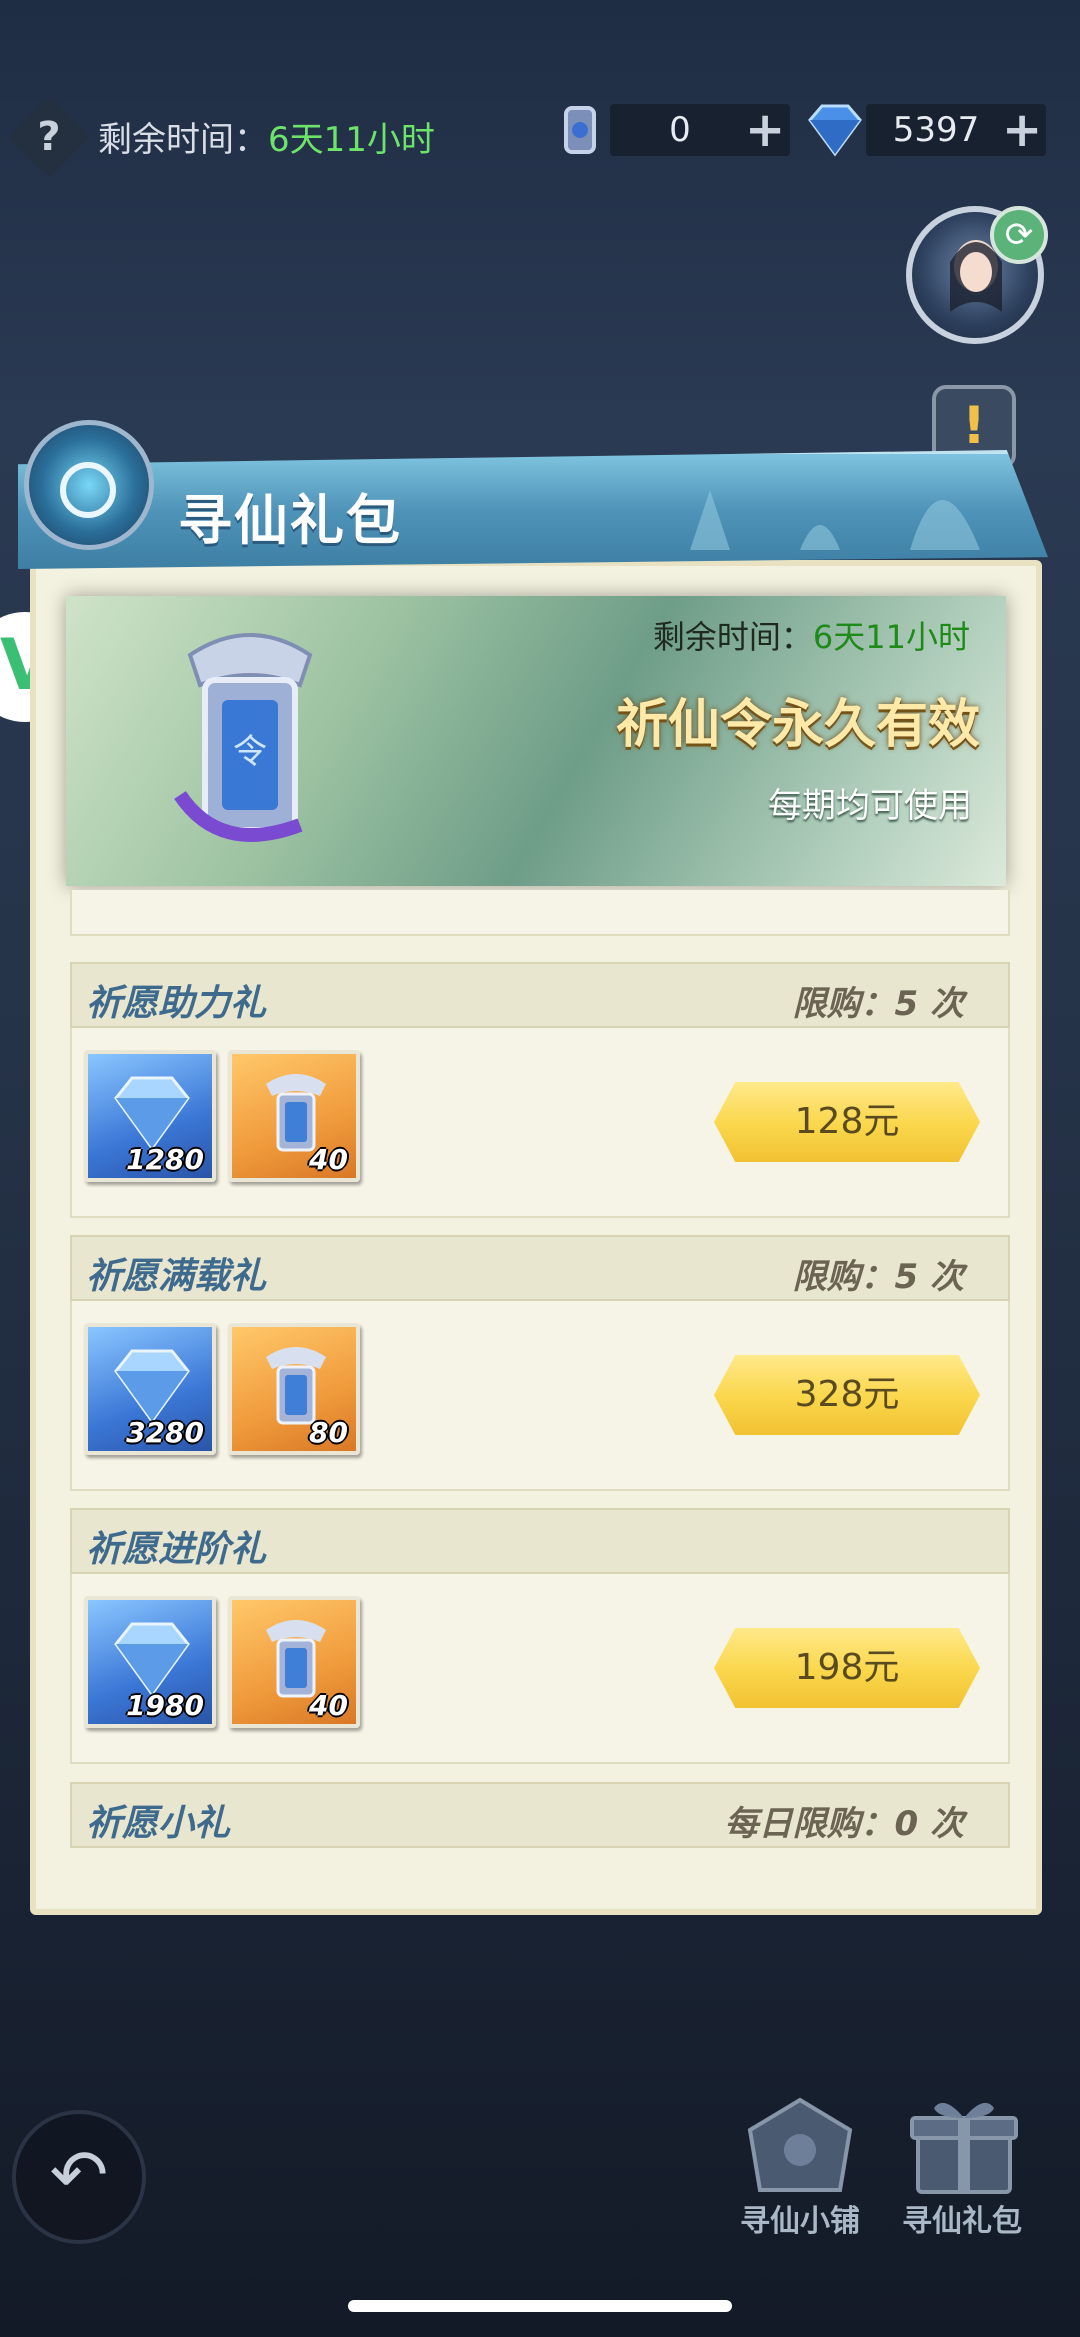 This screenshot has width=1080, height=2337. Describe the element at coordinates (847, 1668) in the screenshot. I see `buy-button: 198元` at that location.